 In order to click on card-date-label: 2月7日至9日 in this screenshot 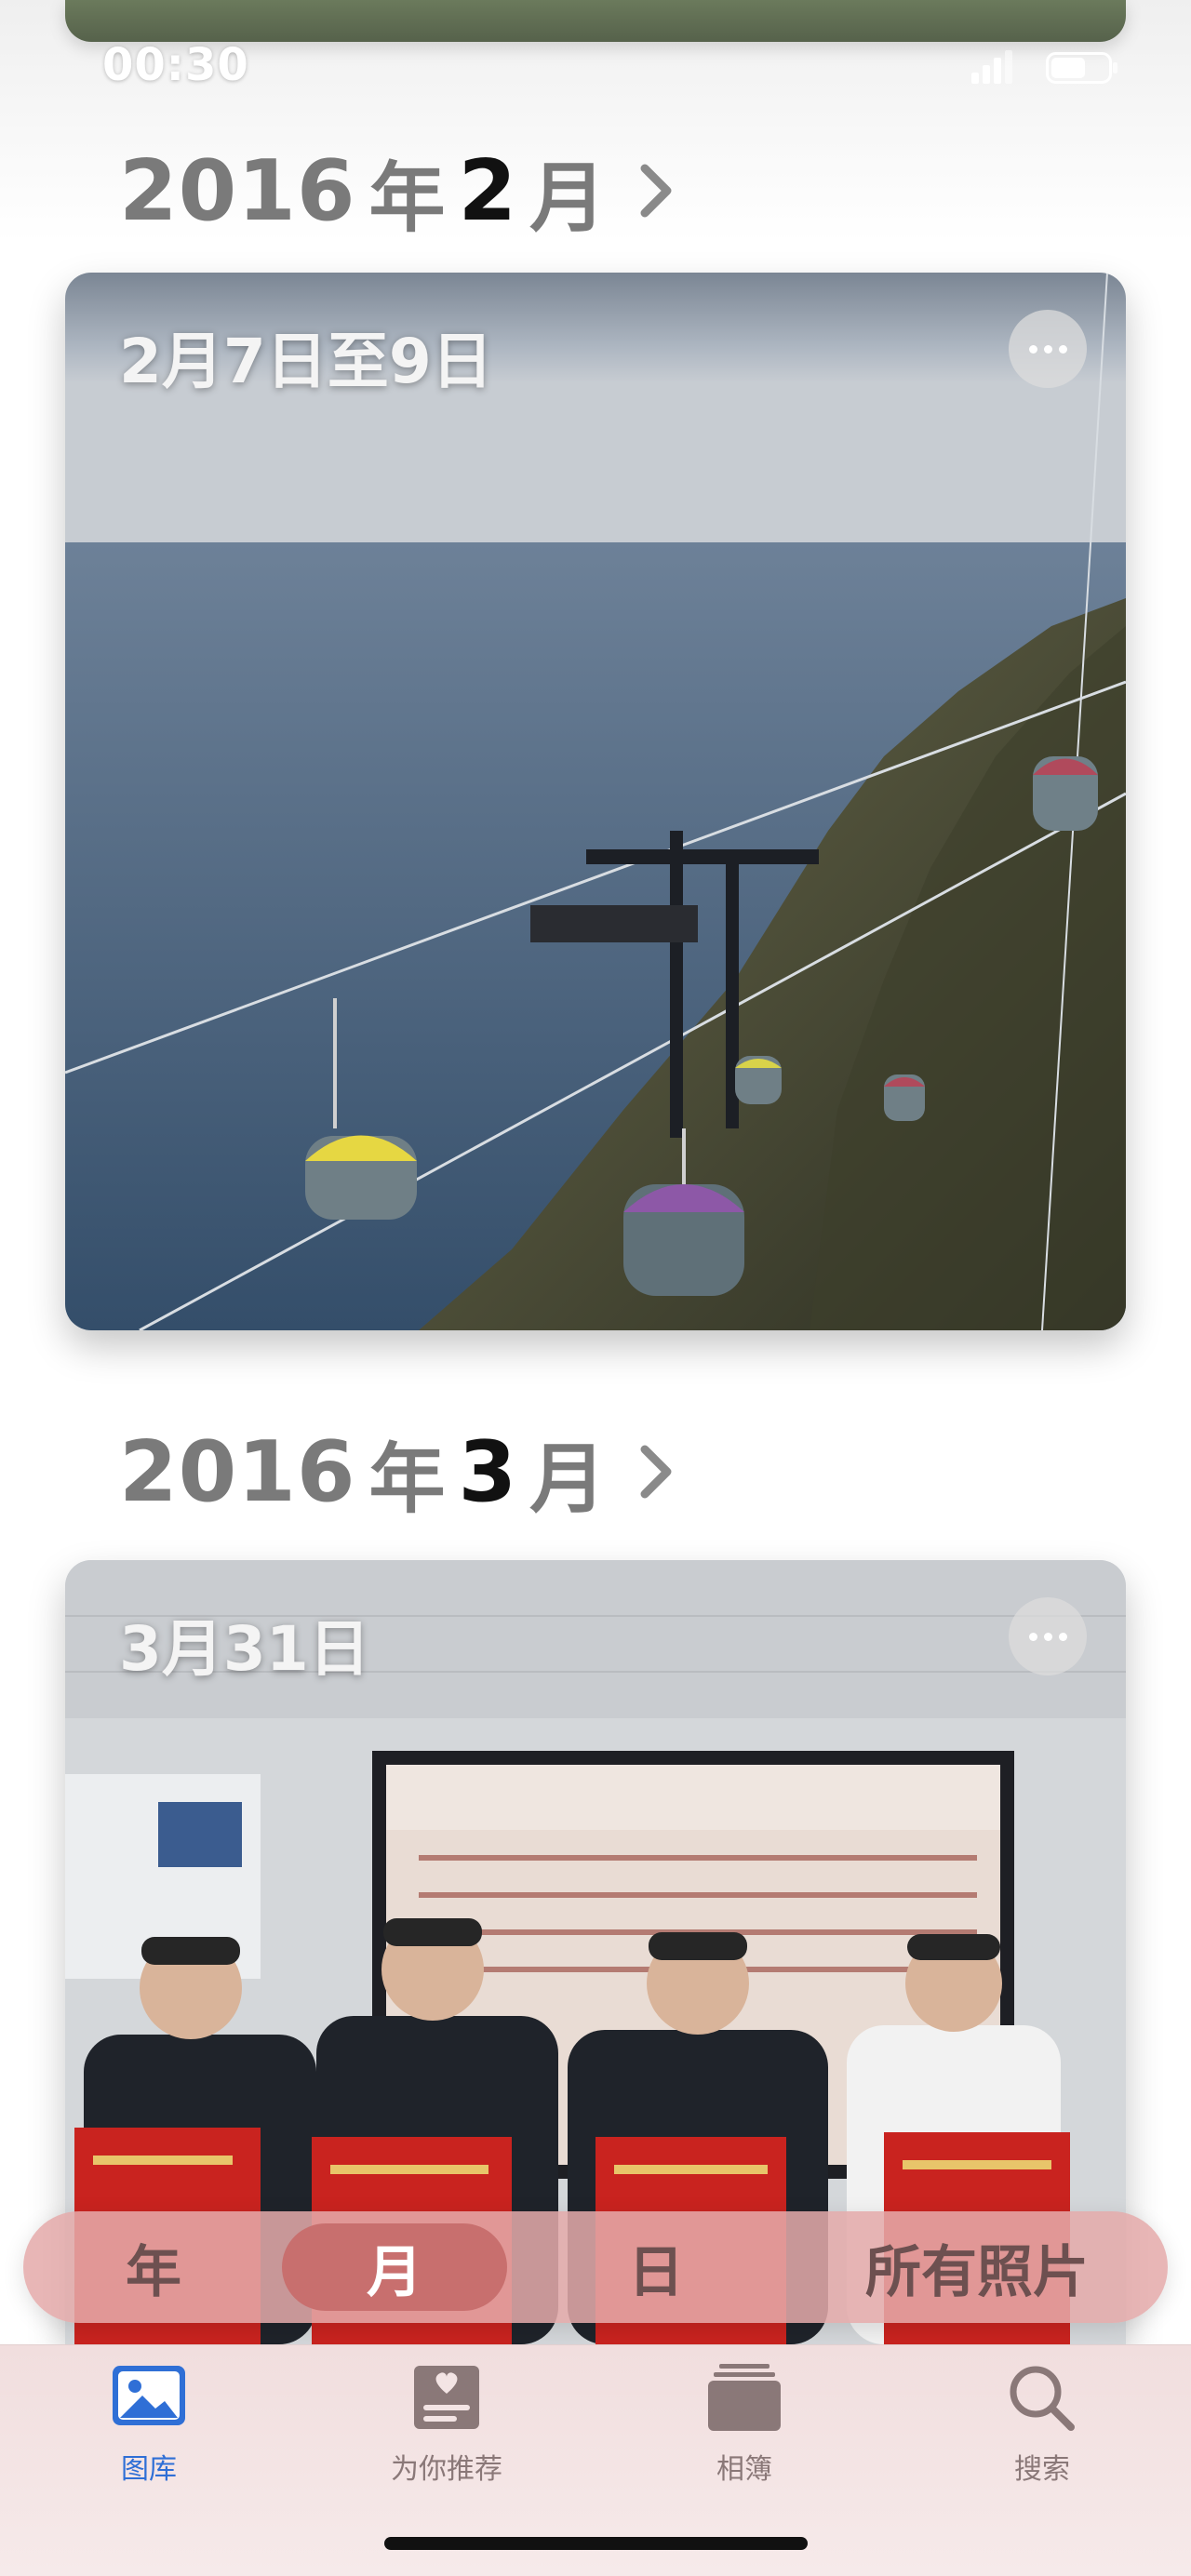, I will do `click(306, 361)`.